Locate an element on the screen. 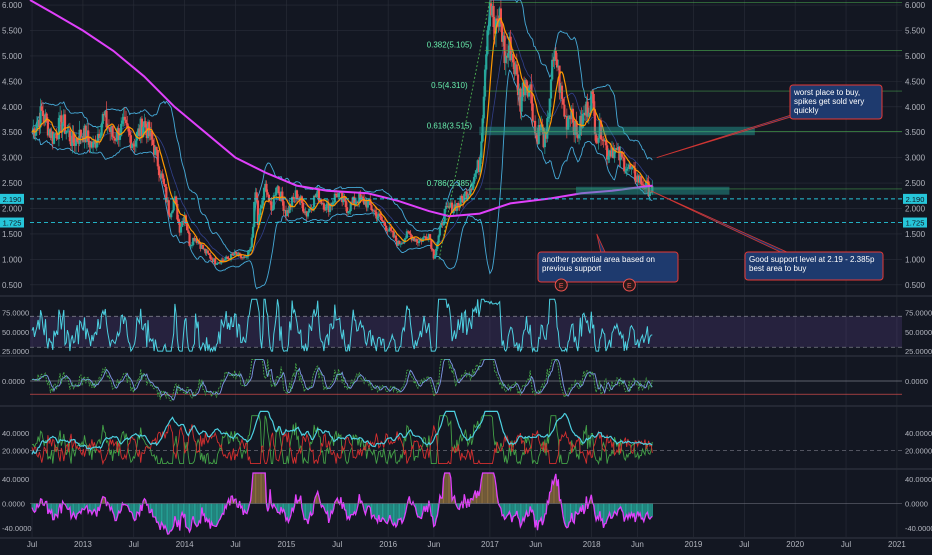  price-y-tick-right: 1.500 is located at coordinates (915, 234).